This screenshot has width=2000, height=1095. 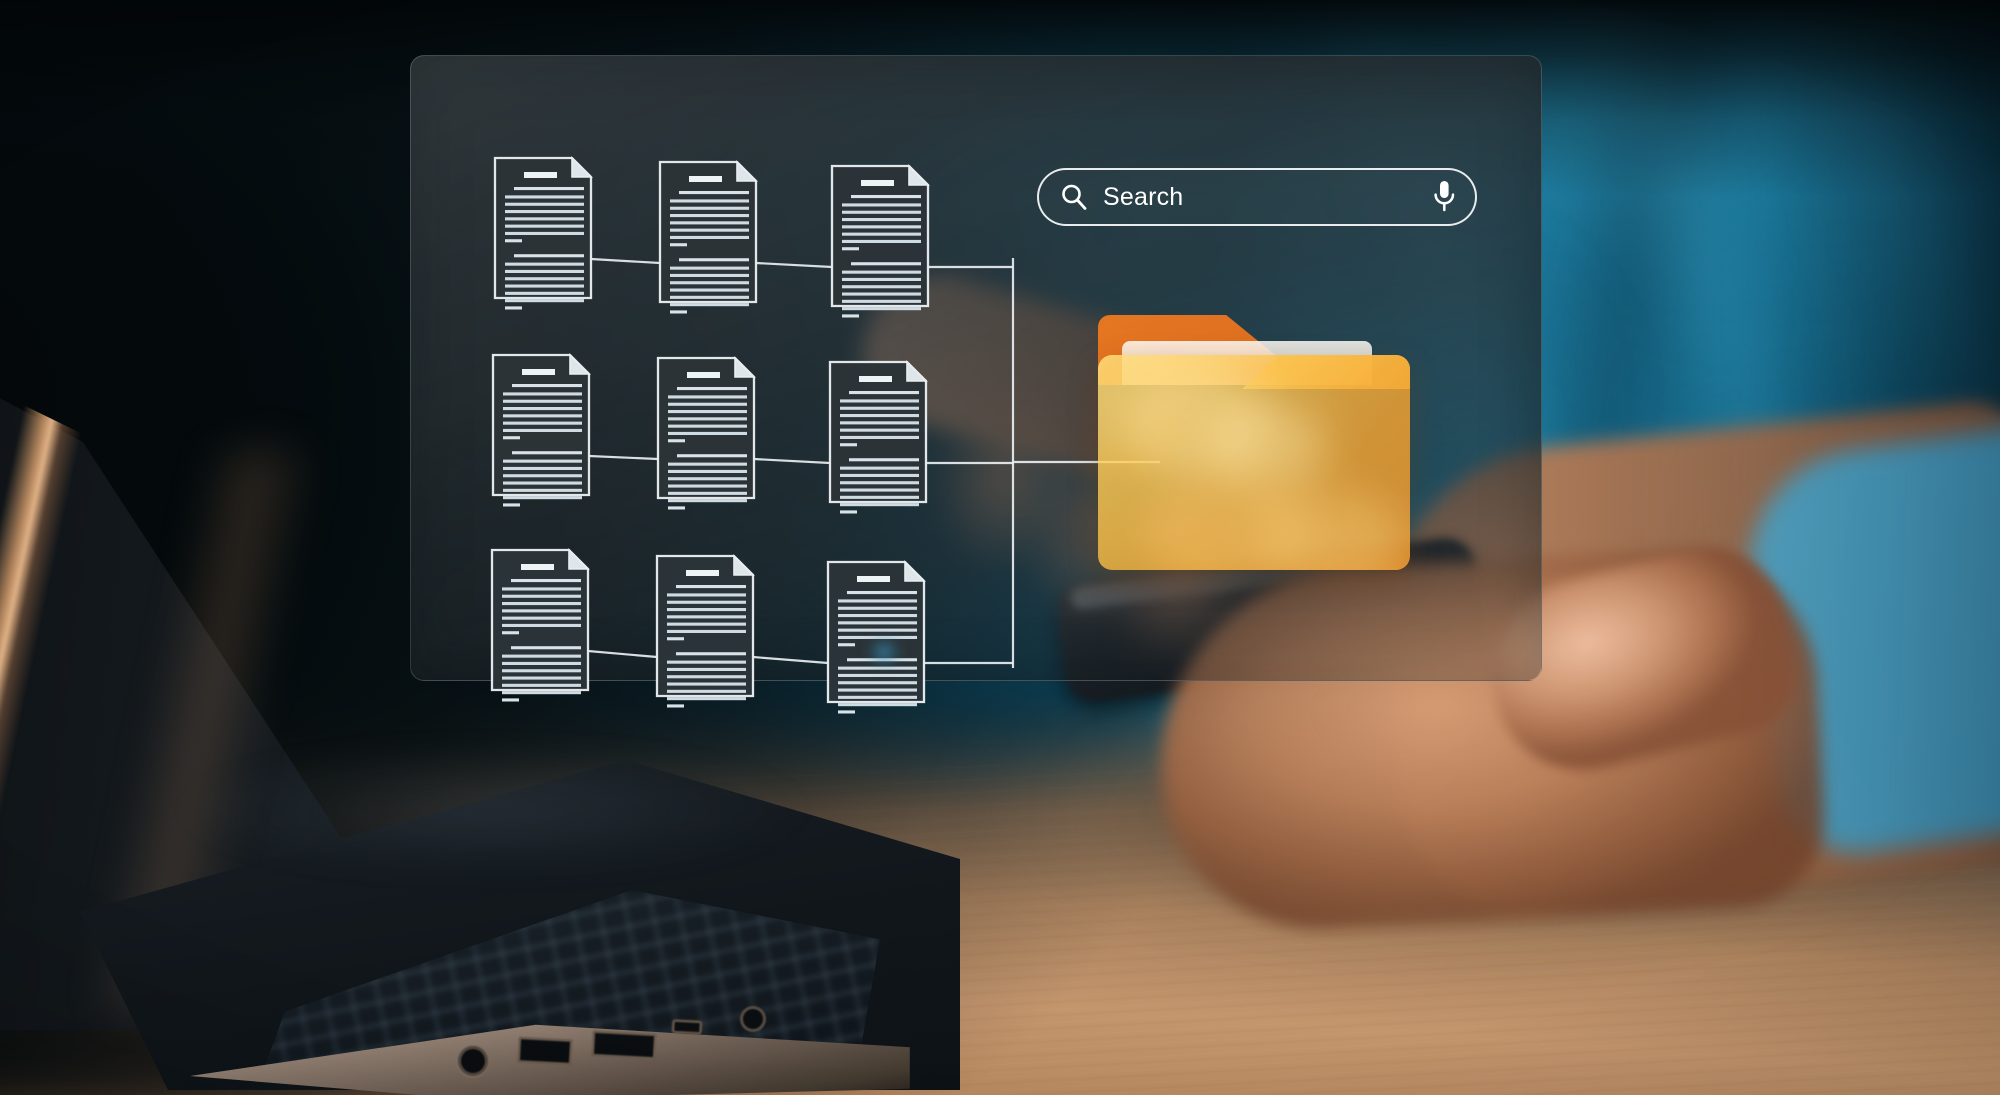 What do you see at coordinates (473, 1061) in the screenshot?
I see `headphone-jack-port` at bounding box center [473, 1061].